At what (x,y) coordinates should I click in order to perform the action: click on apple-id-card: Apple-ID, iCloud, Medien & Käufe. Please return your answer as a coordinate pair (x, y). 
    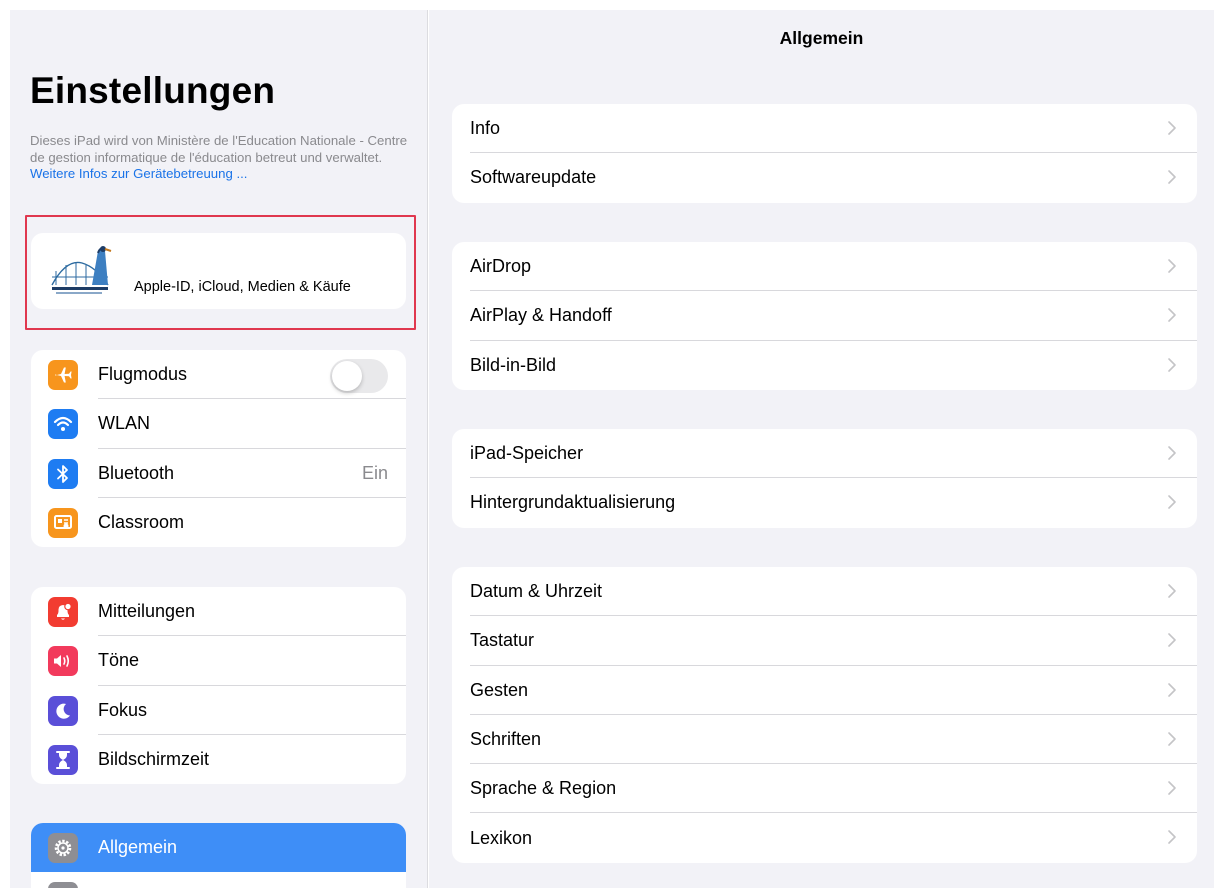
    Looking at the image, I should click on (218, 271).